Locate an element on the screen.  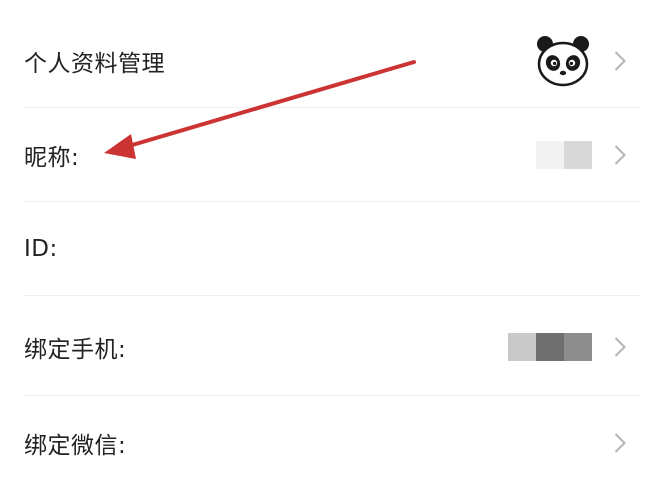
phone-value-masked is located at coordinates (550, 347).